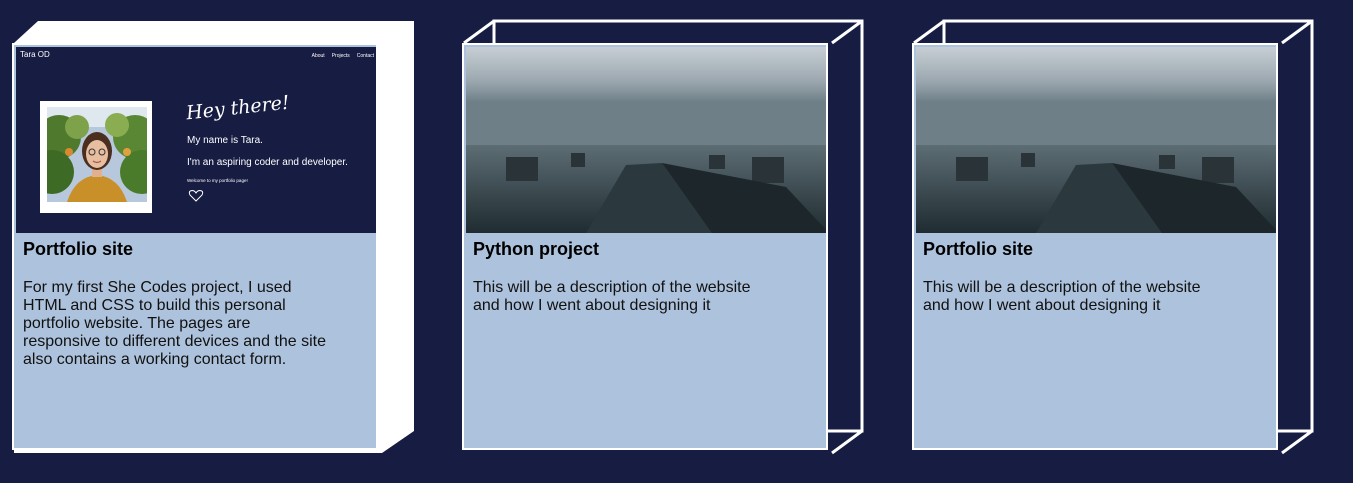  What do you see at coordinates (365, 56) in the screenshot?
I see `preview-nav-contact: Contact` at bounding box center [365, 56].